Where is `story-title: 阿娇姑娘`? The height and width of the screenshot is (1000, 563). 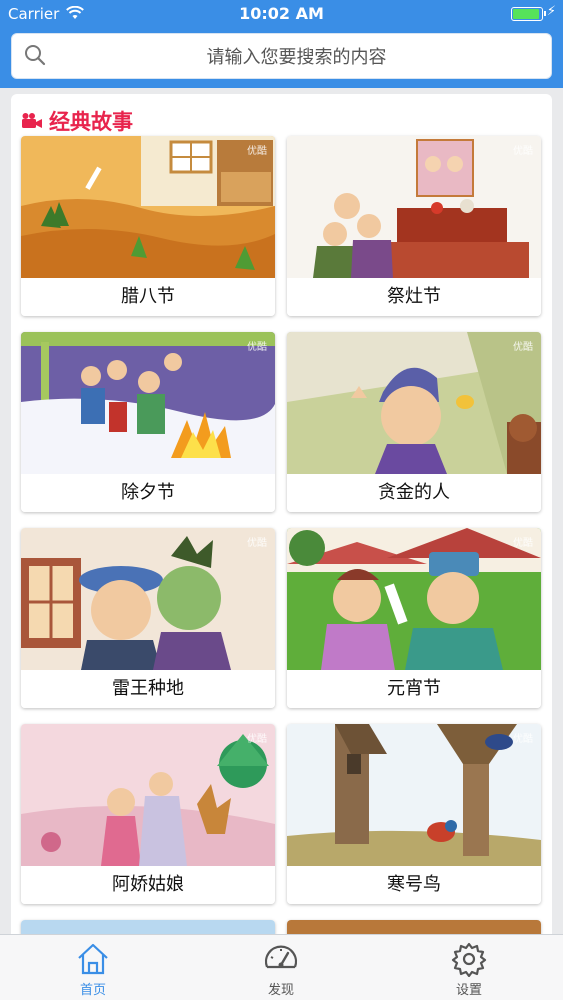 story-title: 阿娇姑娘 is located at coordinates (148, 885).